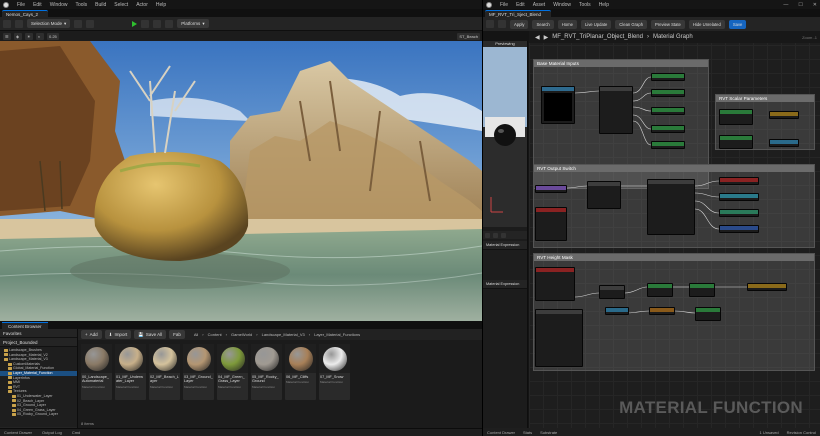  Describe the element at coordinates (548, 432) in the screenshot. I see `substrate-button: Substrate` at that location.